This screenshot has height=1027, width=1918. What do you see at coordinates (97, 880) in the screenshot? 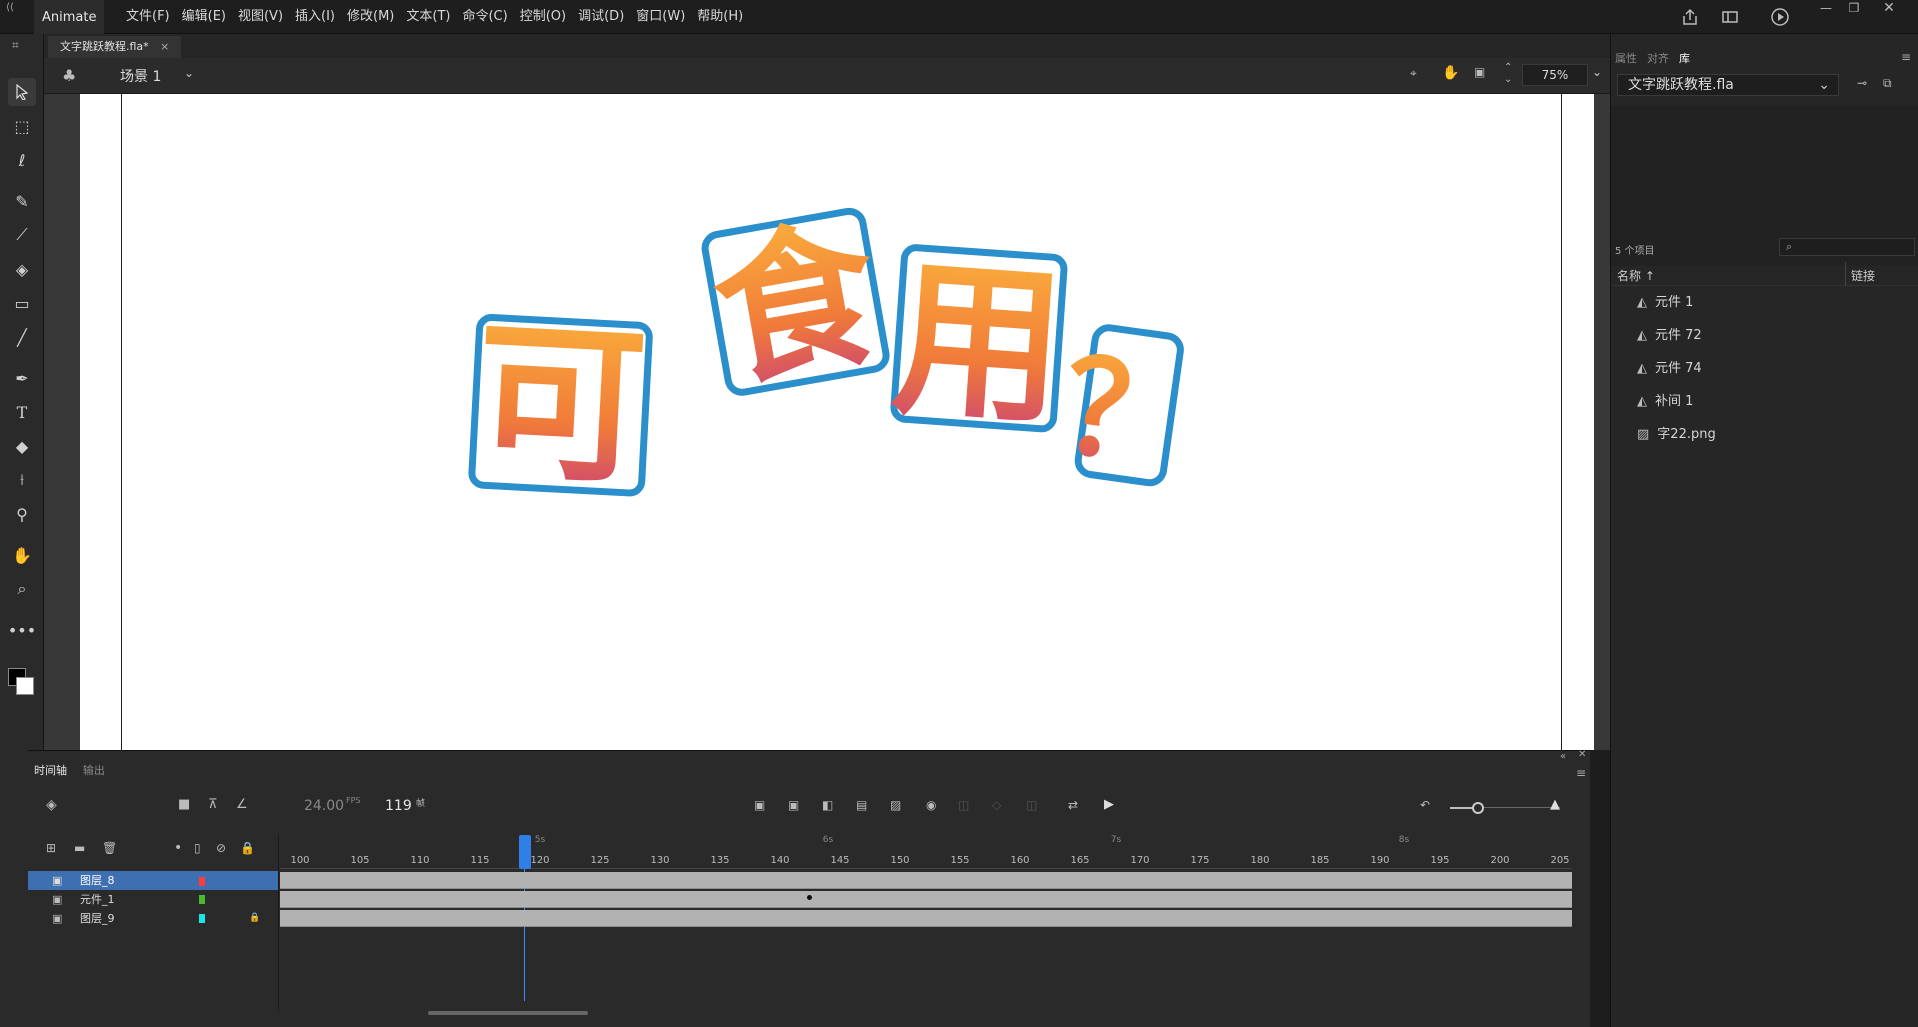
I see `layer-name: 图层_8` at bounding box center [97, 880].